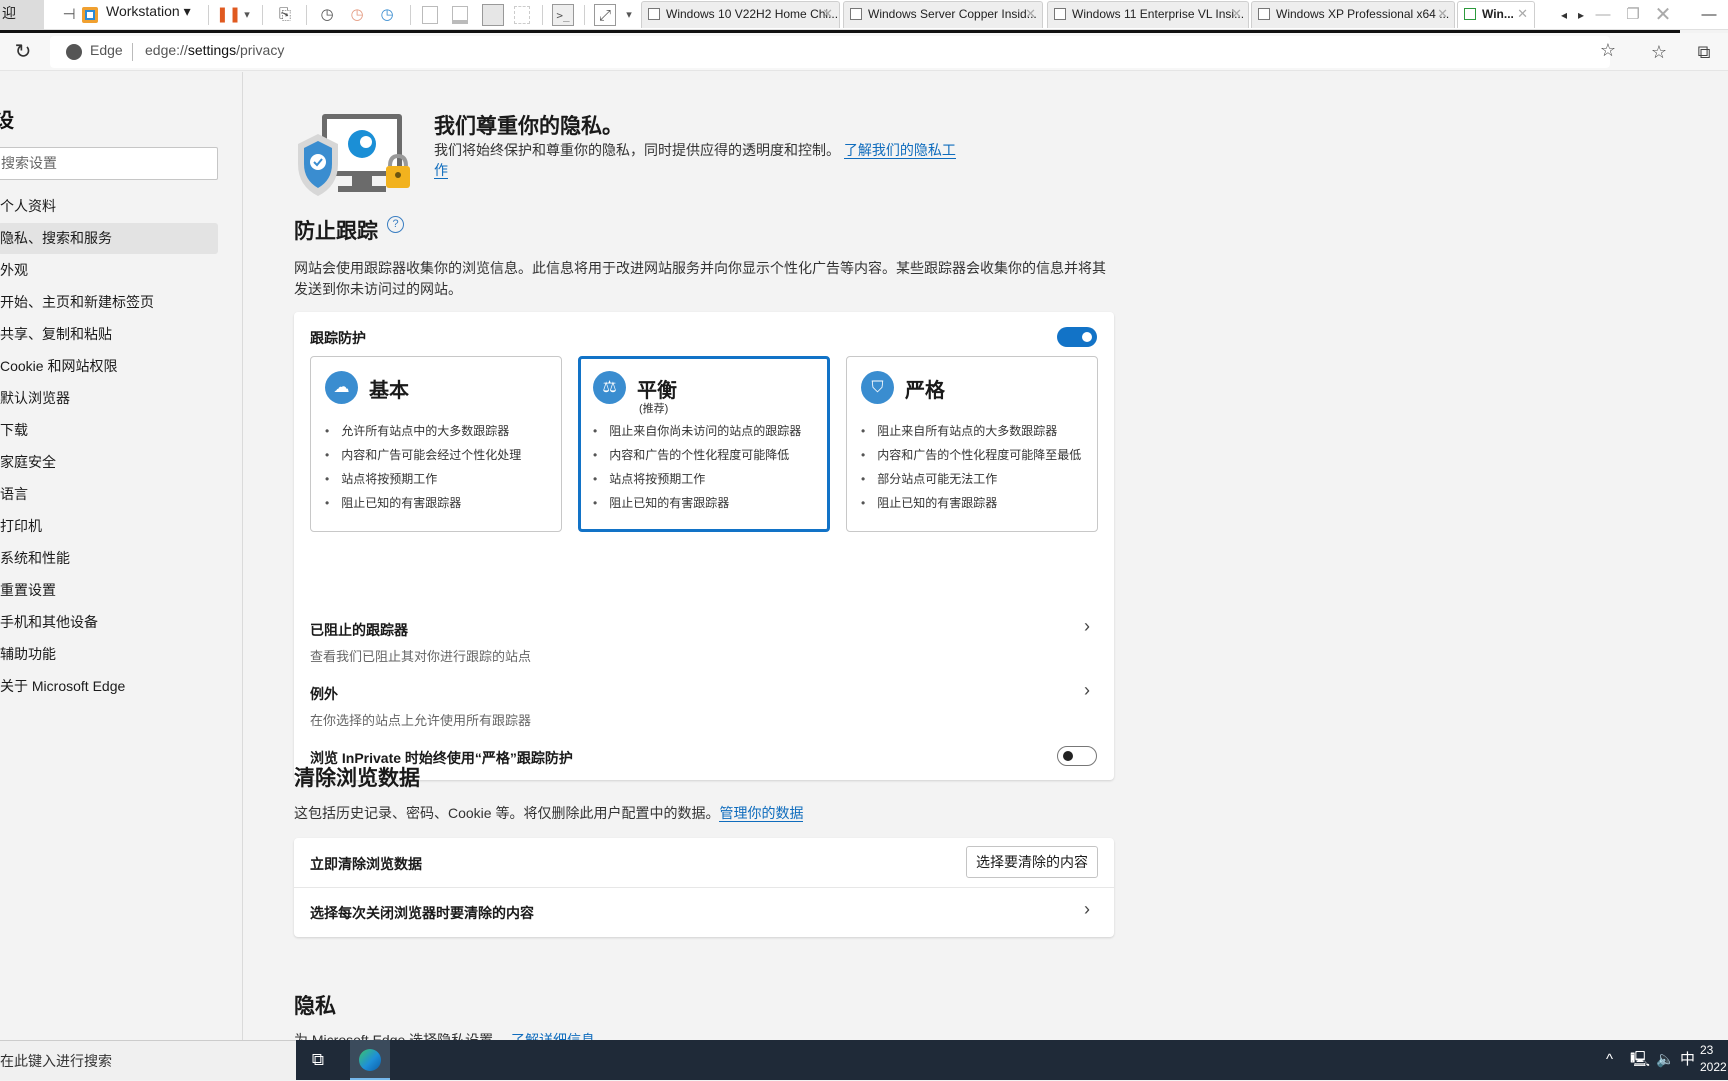  Describe the element at coordinates (1659, 52) in the screenshot. I see `favorites-icon: ☆` at that location.